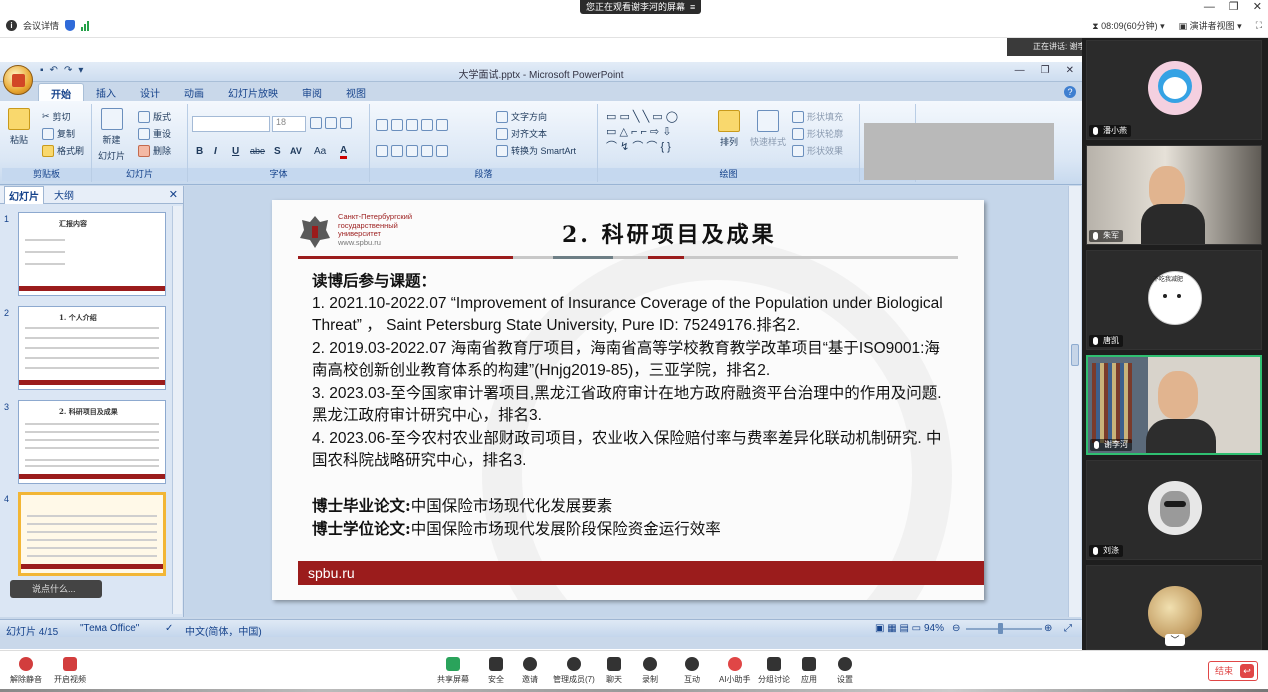 The height and width of the screenshot is (692, 1268). Describe the element at coordinates (70, 25) in the screenshot. I see `shield-icon` at that location.